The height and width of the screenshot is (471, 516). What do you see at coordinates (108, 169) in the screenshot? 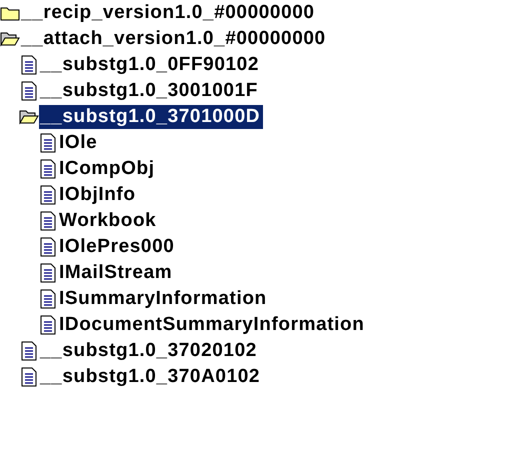
I see `tree-item: ICompObj` at bounding box center [108, 169].